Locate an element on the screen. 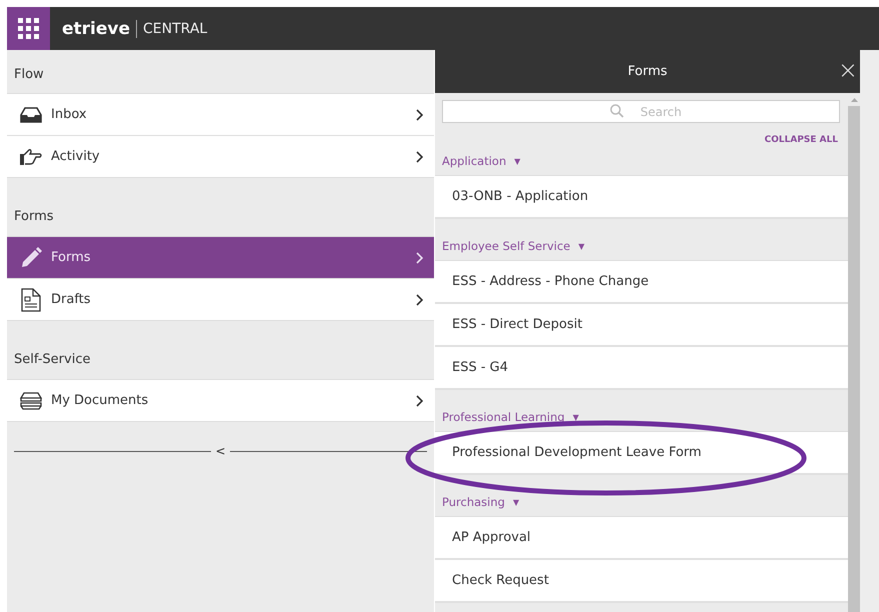 The width and height of the screenshot is (879, 612). stacked-trays-icon is located at coordinates (31, 401).